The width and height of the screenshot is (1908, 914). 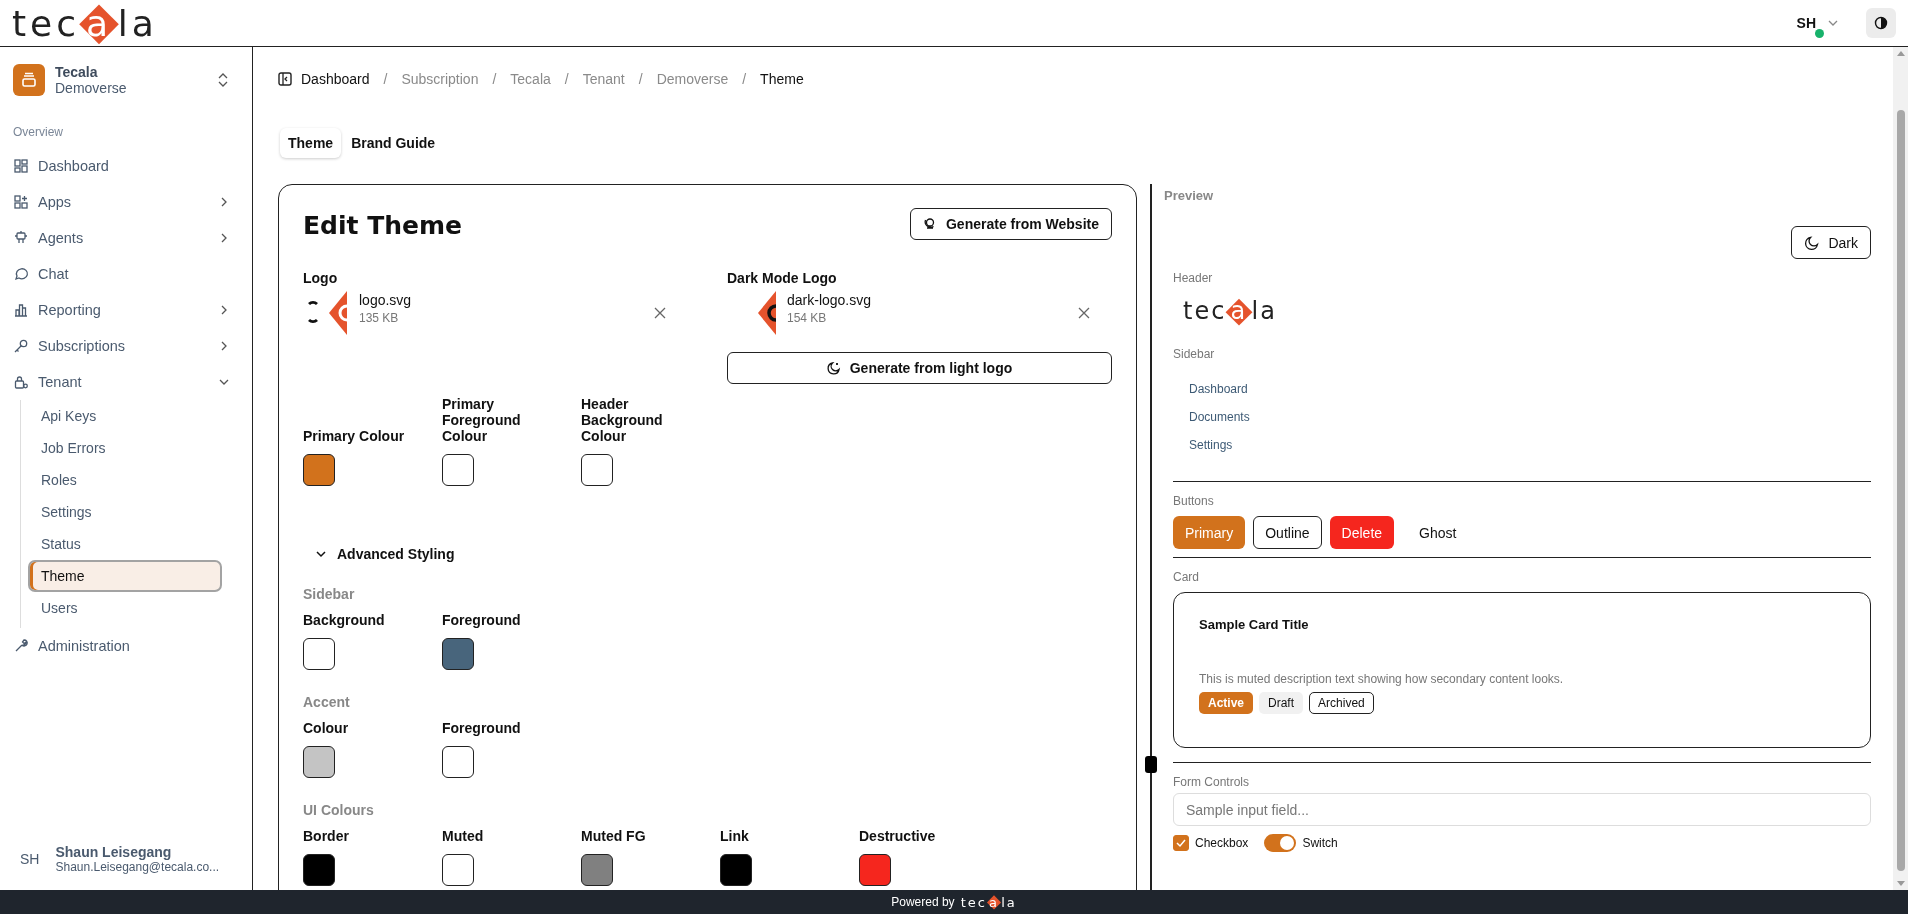 I want to click on breadcrumb-link: Tenant, so click(x=603, y=79).